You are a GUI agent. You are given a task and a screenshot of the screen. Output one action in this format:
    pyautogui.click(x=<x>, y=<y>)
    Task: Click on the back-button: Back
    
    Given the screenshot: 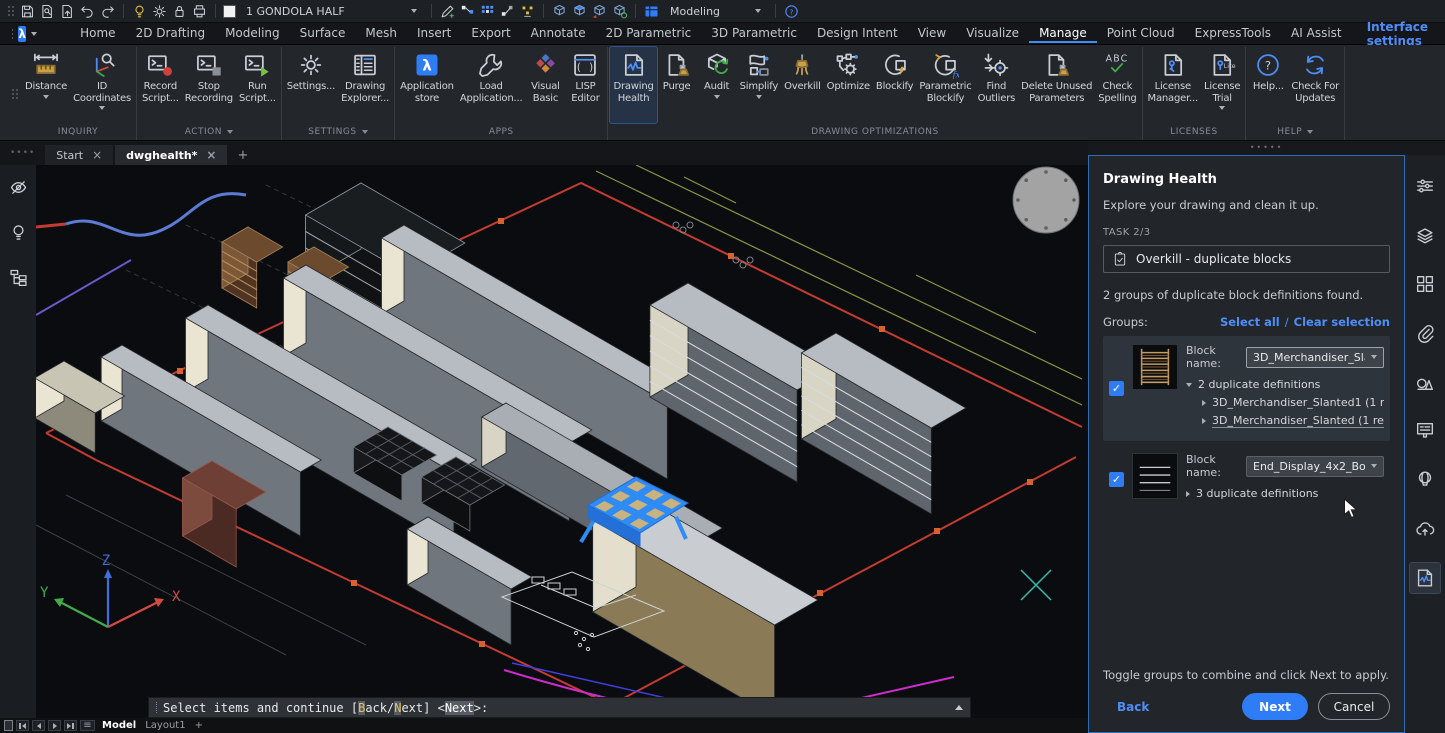 What is the action you would take?
    pyautogui.click(x=1133, y=707)
    